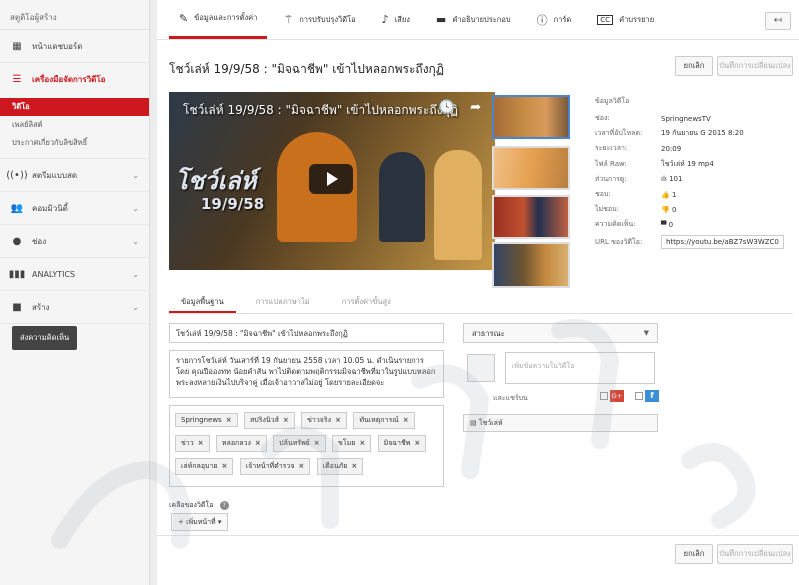 The width and height of the screenshot is (799, 585). I want to click on sidebar-item-video-manager: ☰ เครื่องมือจัดการวิดีโอ, so click(74, 79).